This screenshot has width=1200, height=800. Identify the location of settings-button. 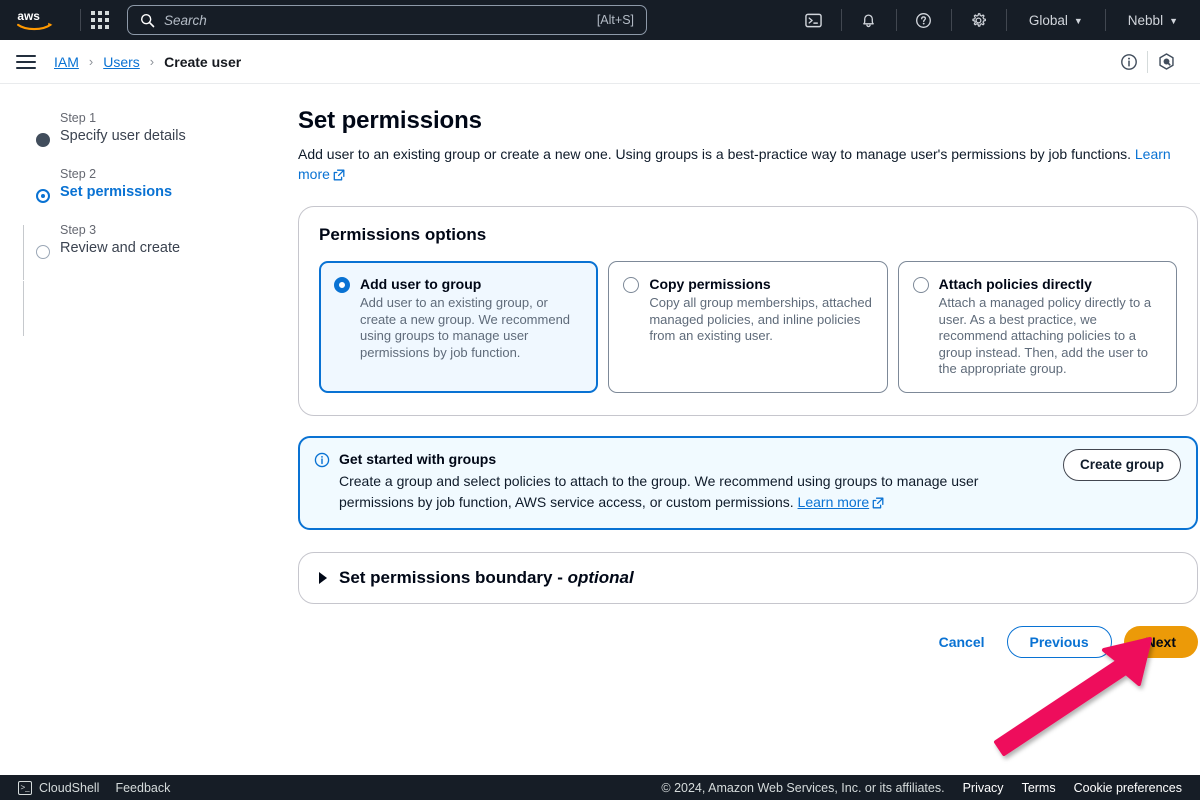
(979, 20).